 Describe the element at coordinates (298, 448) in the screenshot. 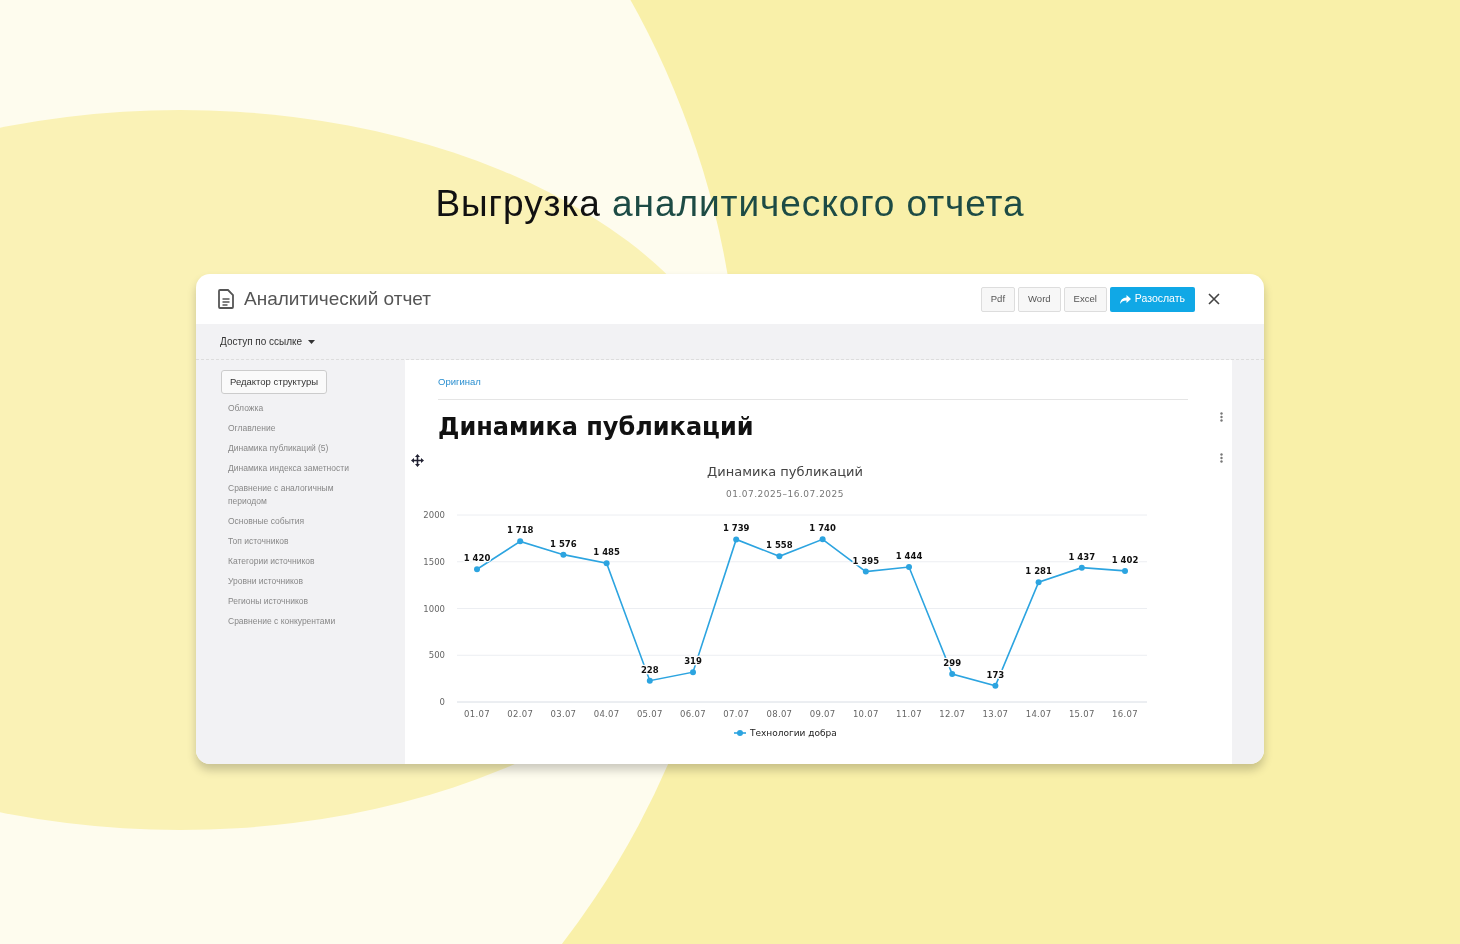

I see `sidebar-item: Динамика публикаций (5)` at that location.